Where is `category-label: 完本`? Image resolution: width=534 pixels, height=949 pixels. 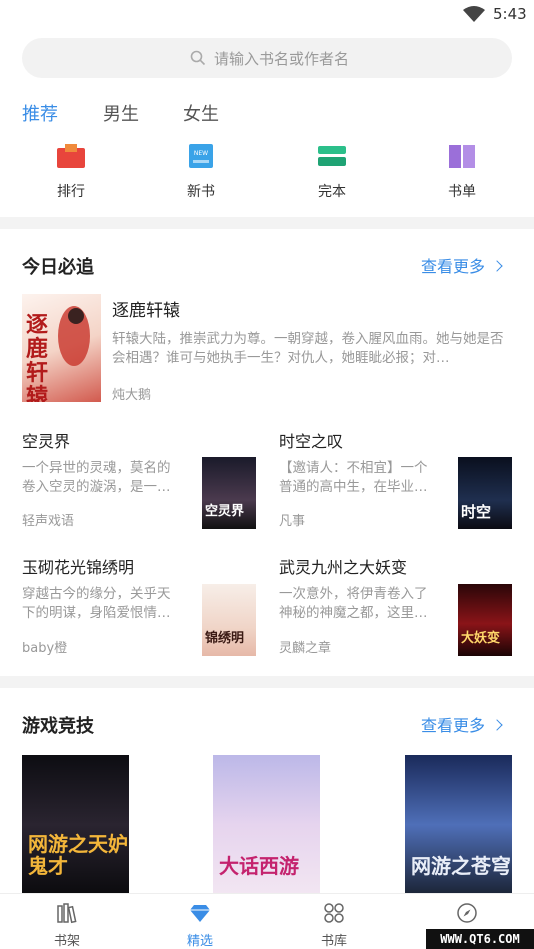
category-label: 完本 is located at coordinates (332, 192).